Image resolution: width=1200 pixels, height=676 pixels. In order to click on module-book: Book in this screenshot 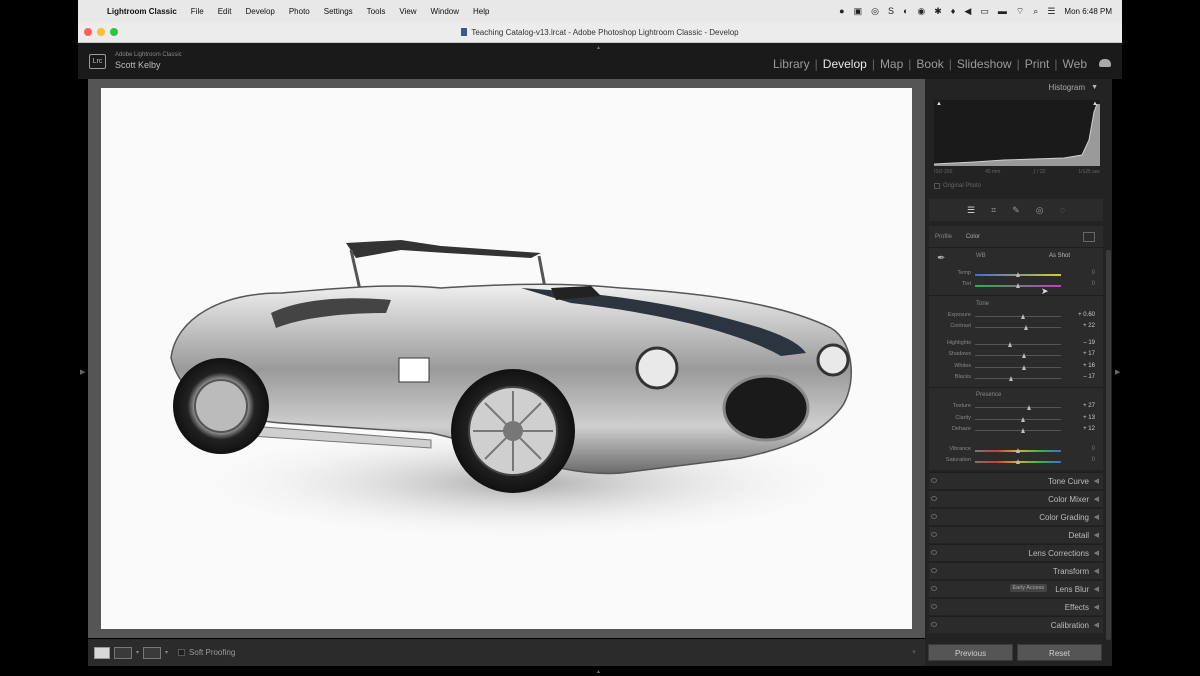, I will do `click(929, 64)`.